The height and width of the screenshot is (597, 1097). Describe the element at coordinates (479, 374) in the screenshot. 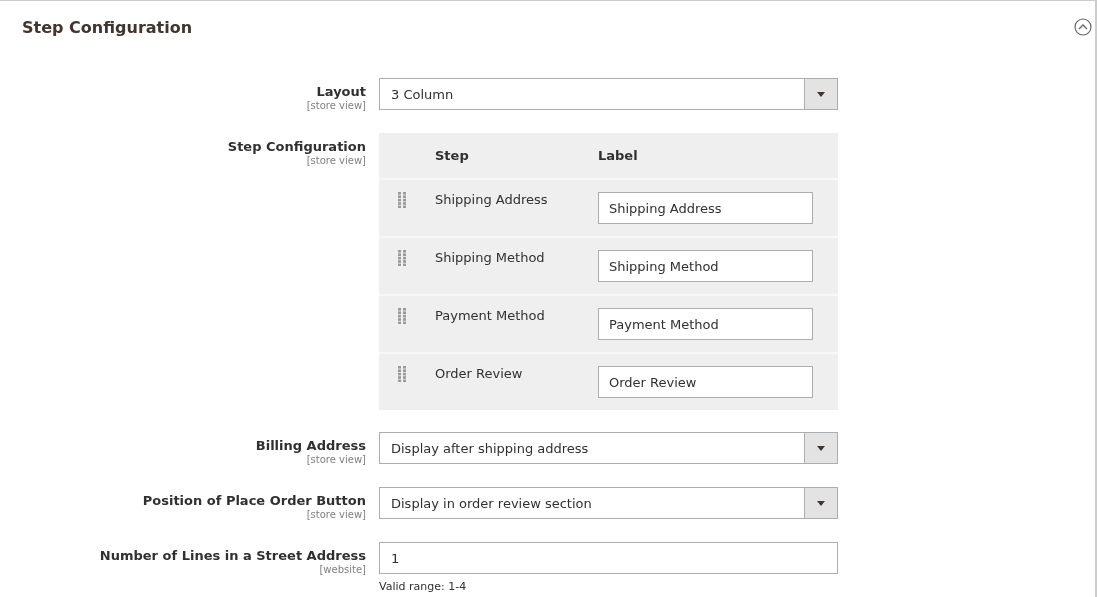

I see `step-name: Order Review` at that location.